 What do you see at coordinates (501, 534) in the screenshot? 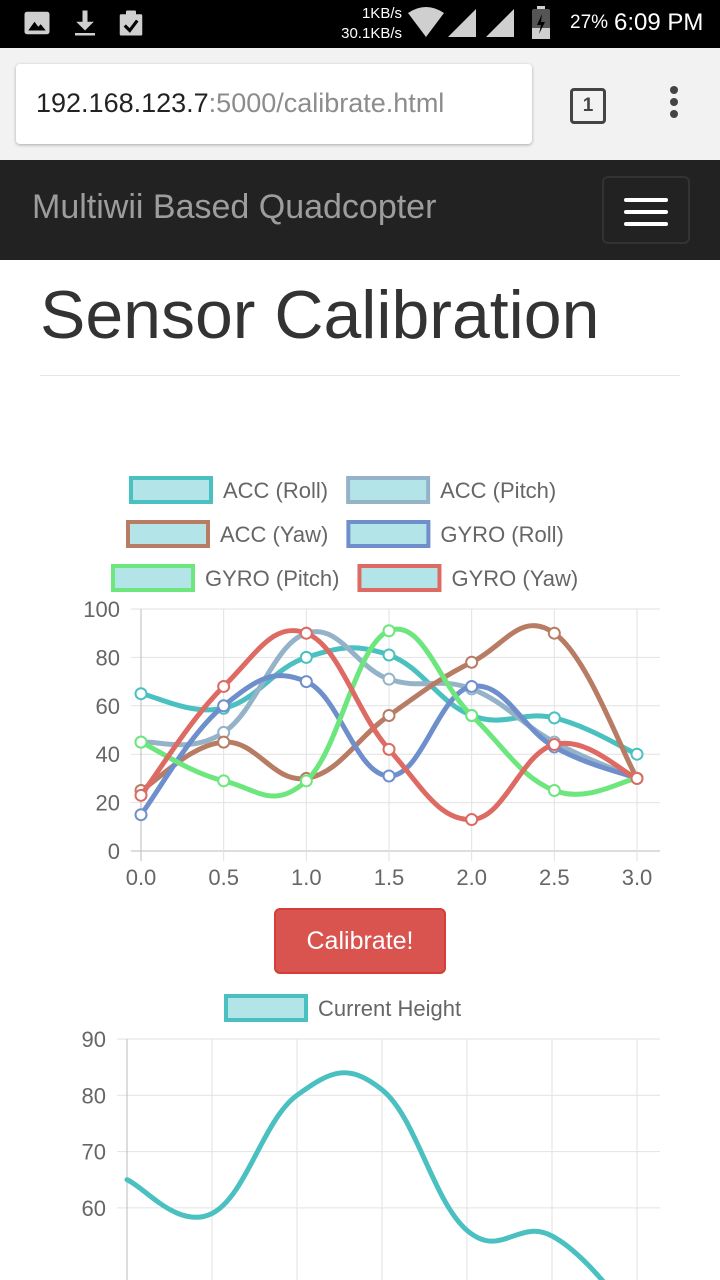
I see `legend-label: GYRO (Roll)` at bounding box center [501, 534].